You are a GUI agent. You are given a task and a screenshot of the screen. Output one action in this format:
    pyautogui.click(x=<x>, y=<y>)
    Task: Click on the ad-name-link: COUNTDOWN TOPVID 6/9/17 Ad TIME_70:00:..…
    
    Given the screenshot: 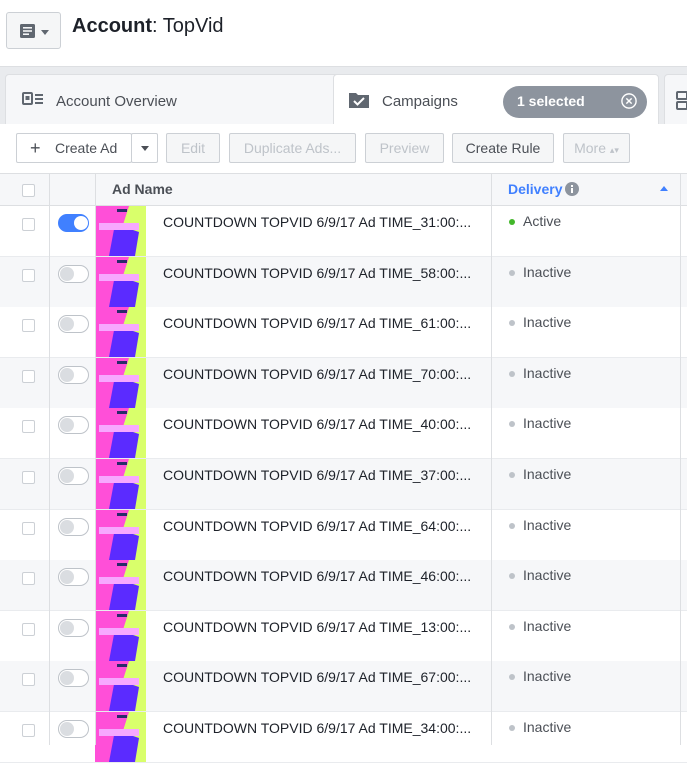 What is the action you would take?
    pyautogui.click(x=317, y=374)
    